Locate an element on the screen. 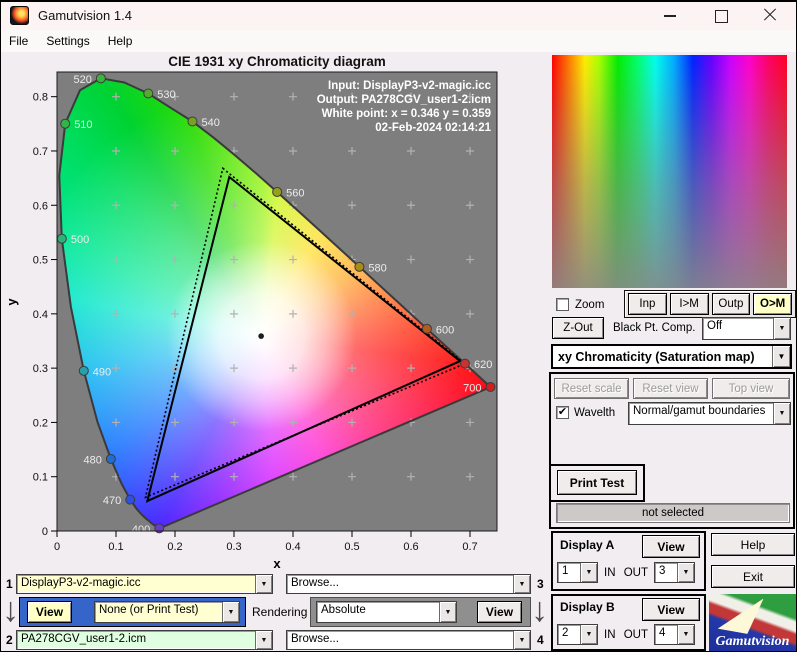  app-icon is located at coordinates (19, 15).